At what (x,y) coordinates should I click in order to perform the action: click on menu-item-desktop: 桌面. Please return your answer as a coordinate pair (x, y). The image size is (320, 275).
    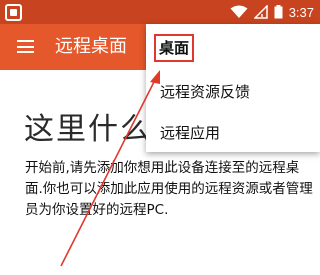
    Looking at the image, I should click on (233, 54).